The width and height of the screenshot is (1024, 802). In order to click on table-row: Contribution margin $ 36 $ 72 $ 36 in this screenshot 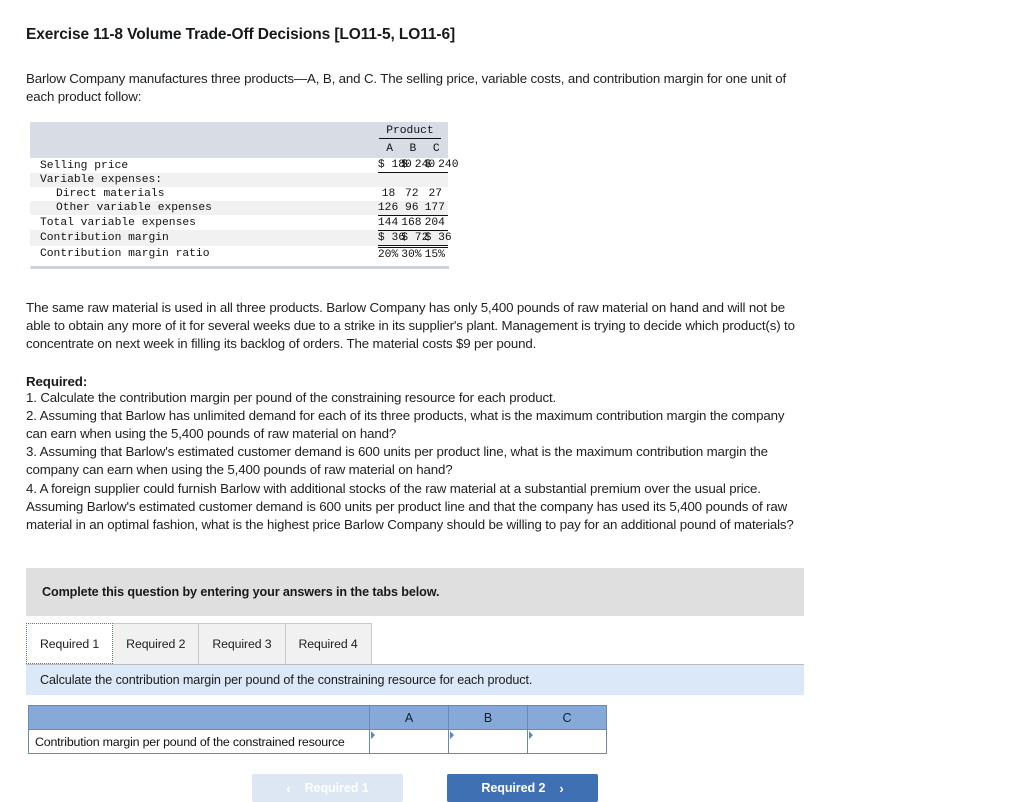, I will do `click(241, 239)`.